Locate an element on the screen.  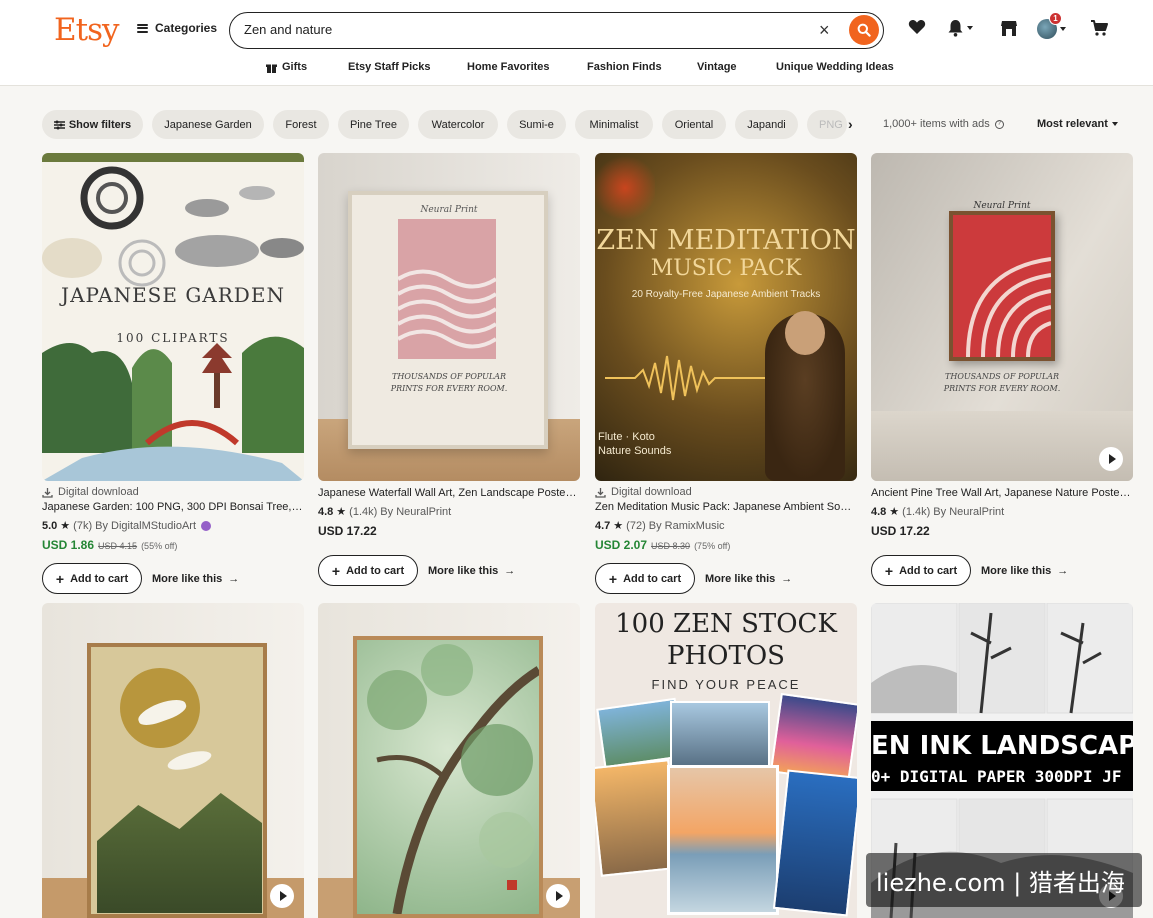
notification-badge: 1 is located at coordinates (1055, 18).